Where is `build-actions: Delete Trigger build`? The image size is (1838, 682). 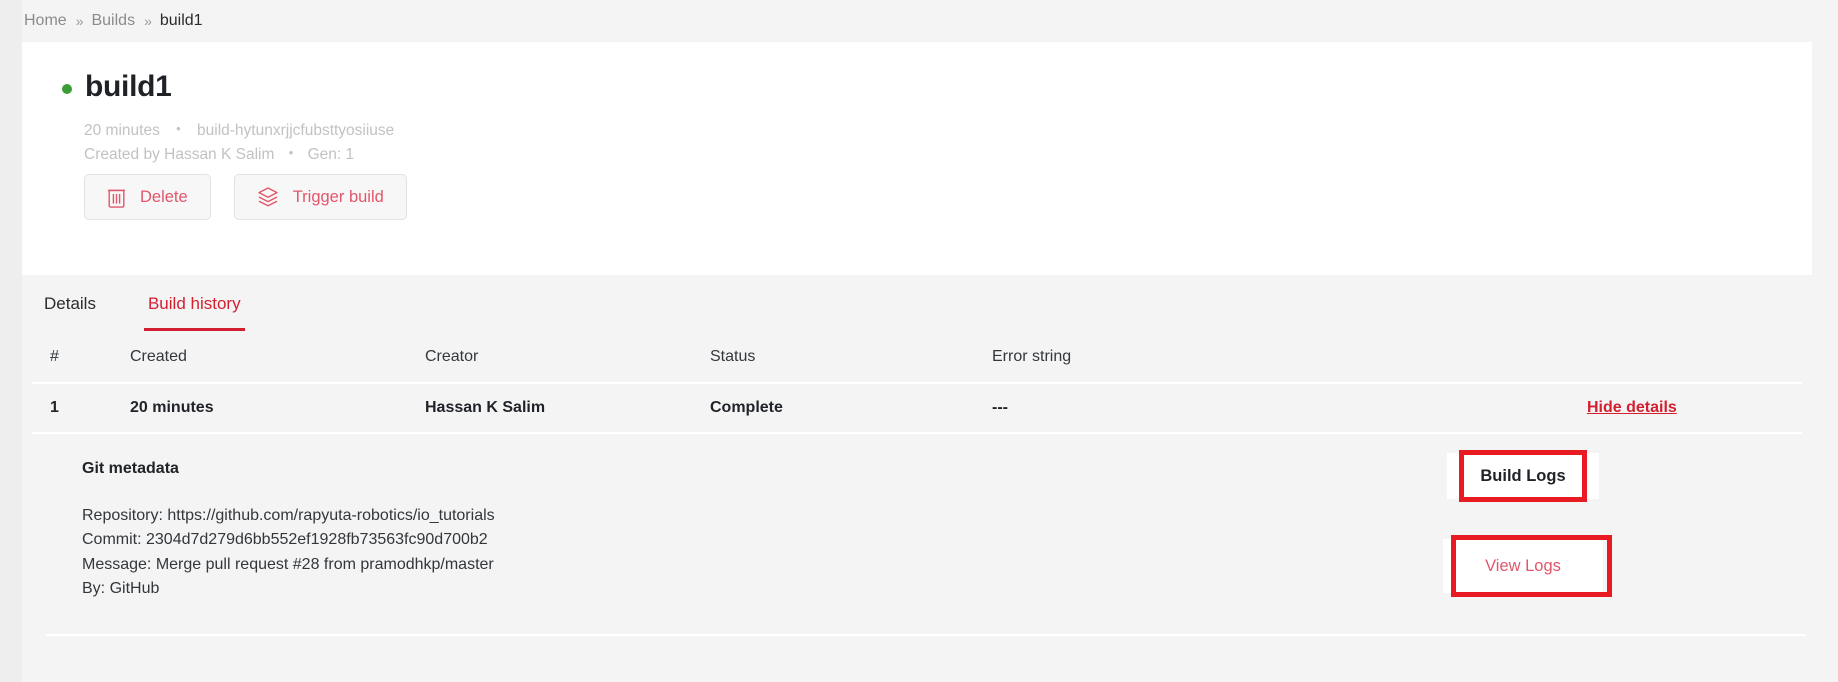 build-actions: Delete Trigger build is located at coordinates (245, 197).